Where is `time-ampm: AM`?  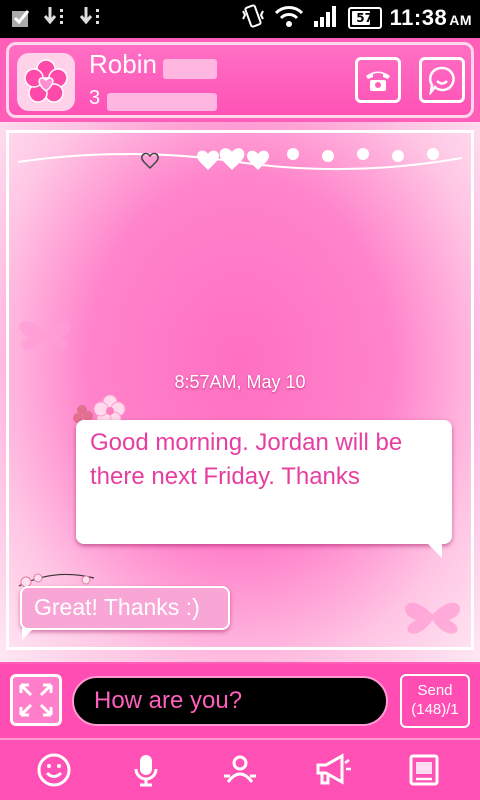 time-ampm: AM is located at coordinates (460, 20).